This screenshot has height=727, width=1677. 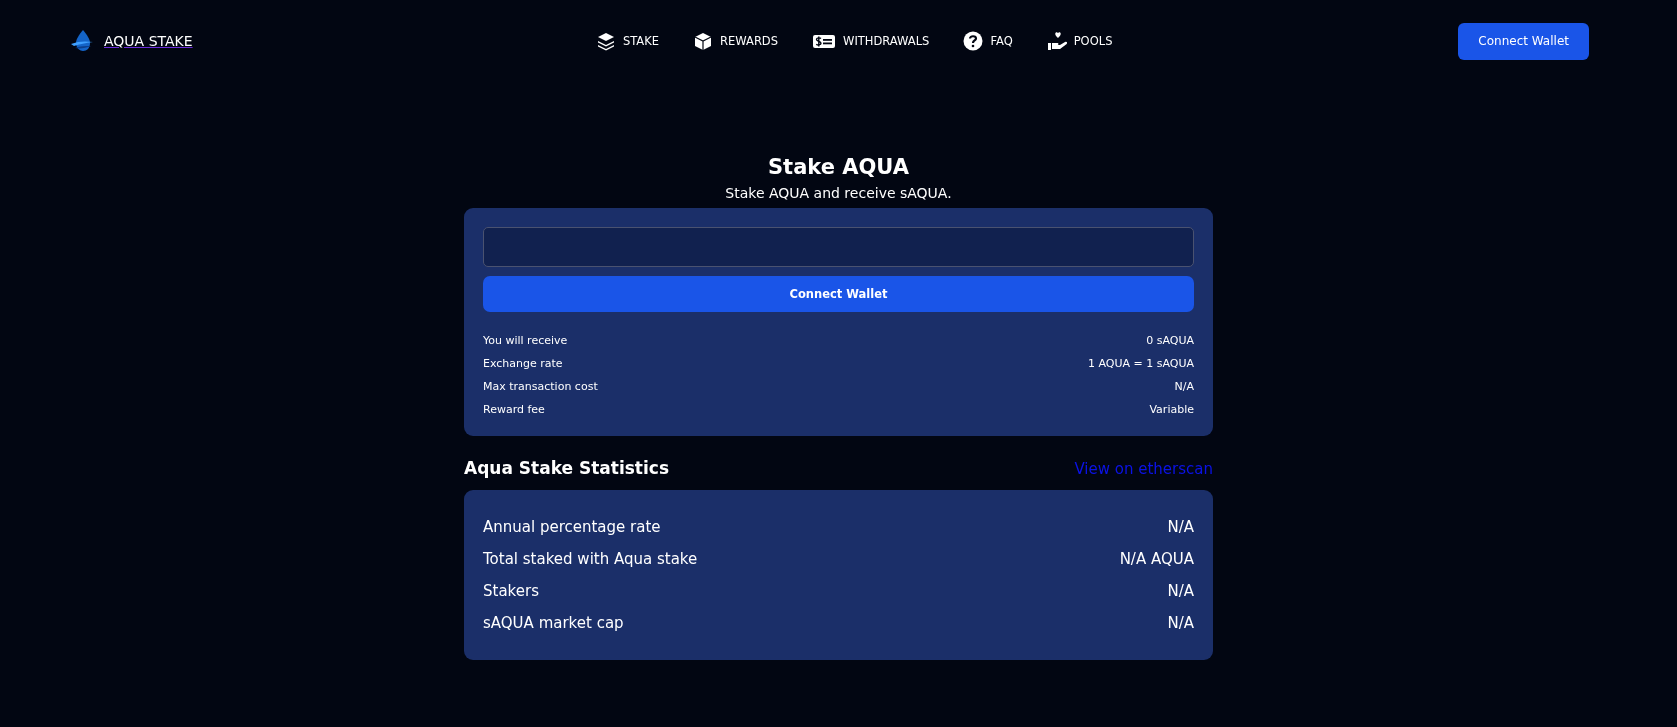 What do you see at coordinates (1056, 41) in the screenshot?
I see `hand-heart-icon` at bounding box center [1056, 41].